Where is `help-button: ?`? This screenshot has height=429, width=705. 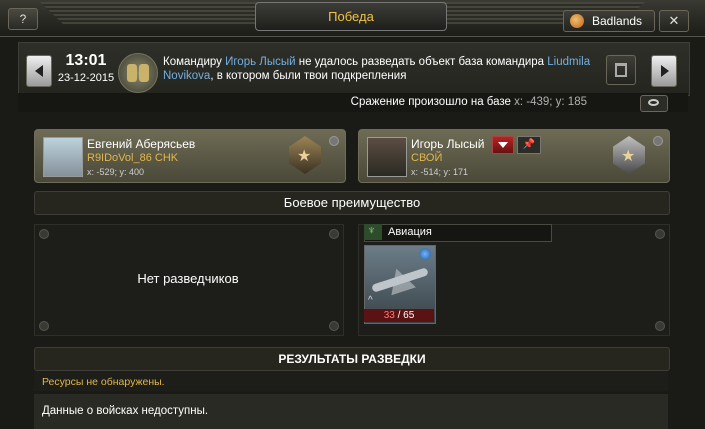
help-button: ? is located at coordinates (23, 19).